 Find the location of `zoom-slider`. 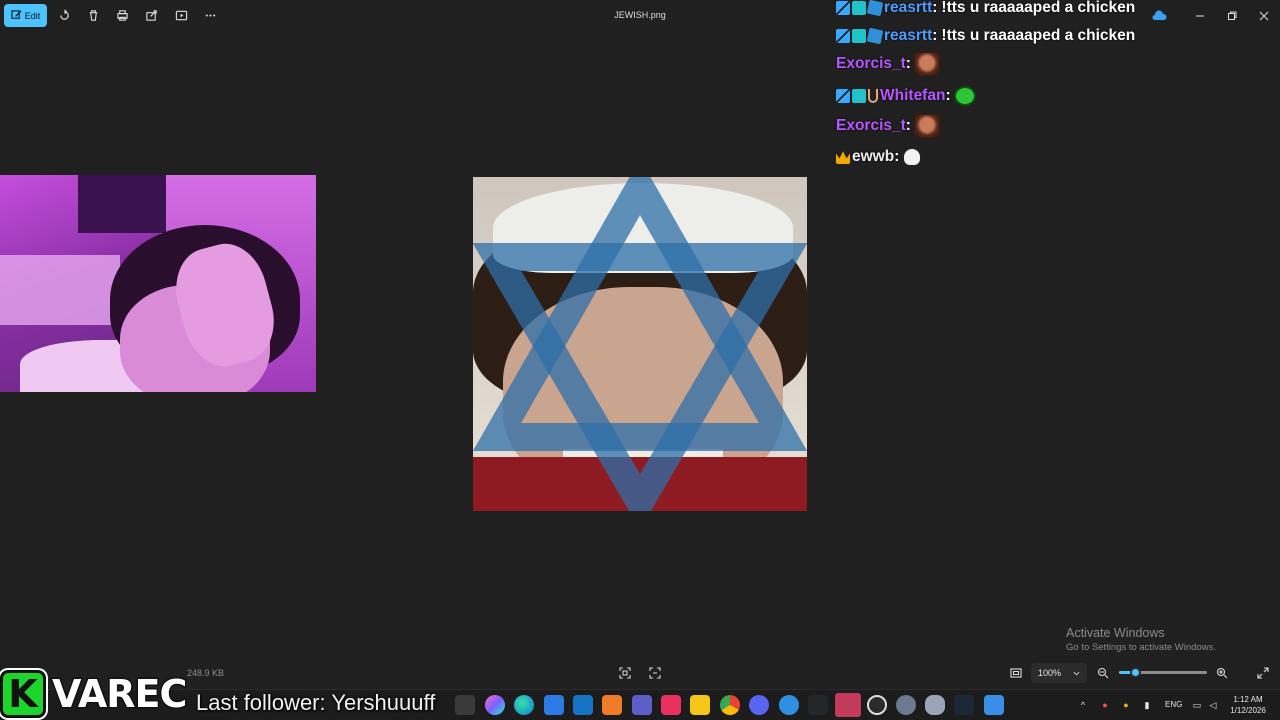

zoom-slider is located at coordinates (1163, 672).